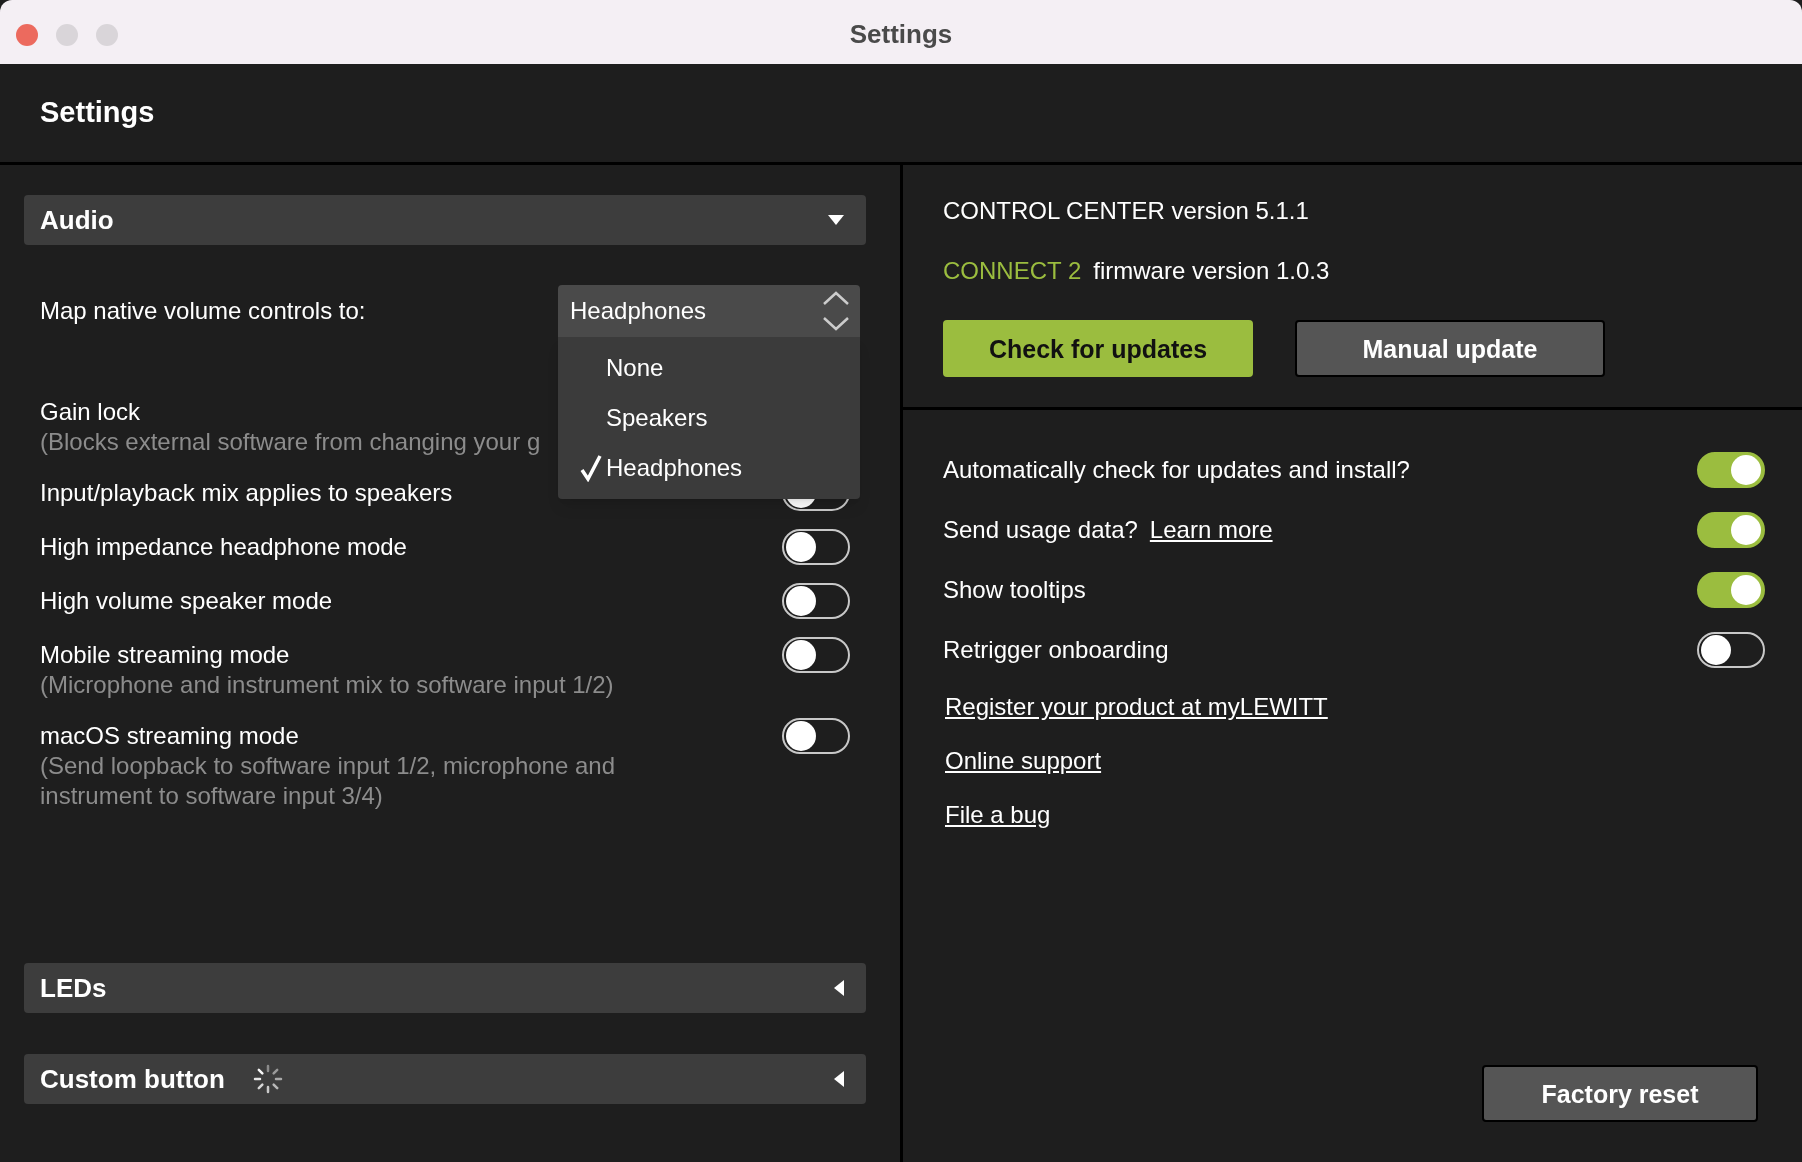 The image size is (1802, 1162). What do you see at coordinates (267, 1079) in the screenshot?
I see `spinner-icon` at bounding box center [267, 1079].